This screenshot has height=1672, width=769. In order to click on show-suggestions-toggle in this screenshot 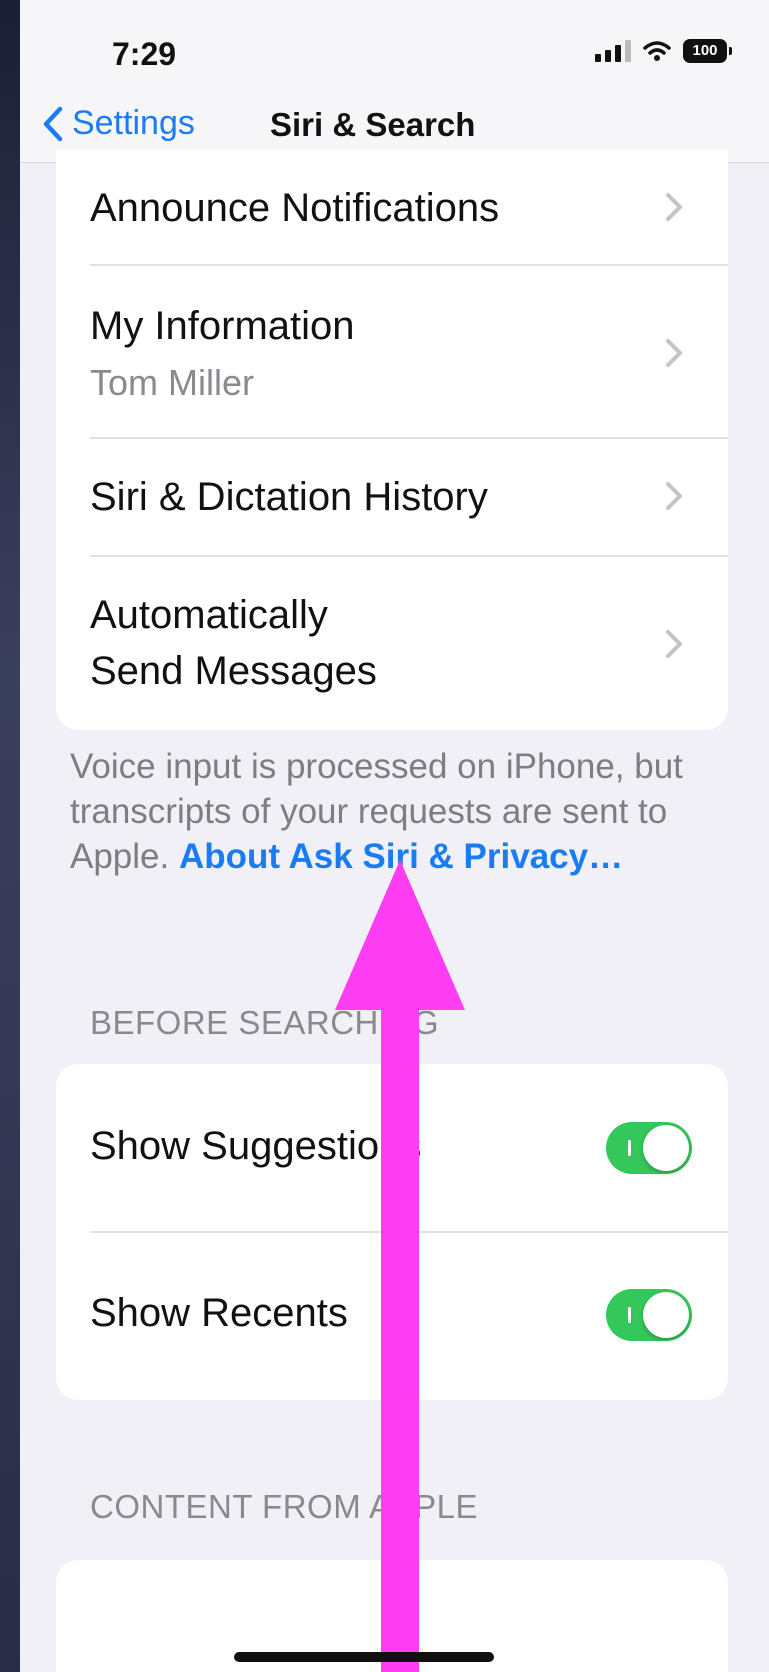, I will do `click(649, 1148)`.